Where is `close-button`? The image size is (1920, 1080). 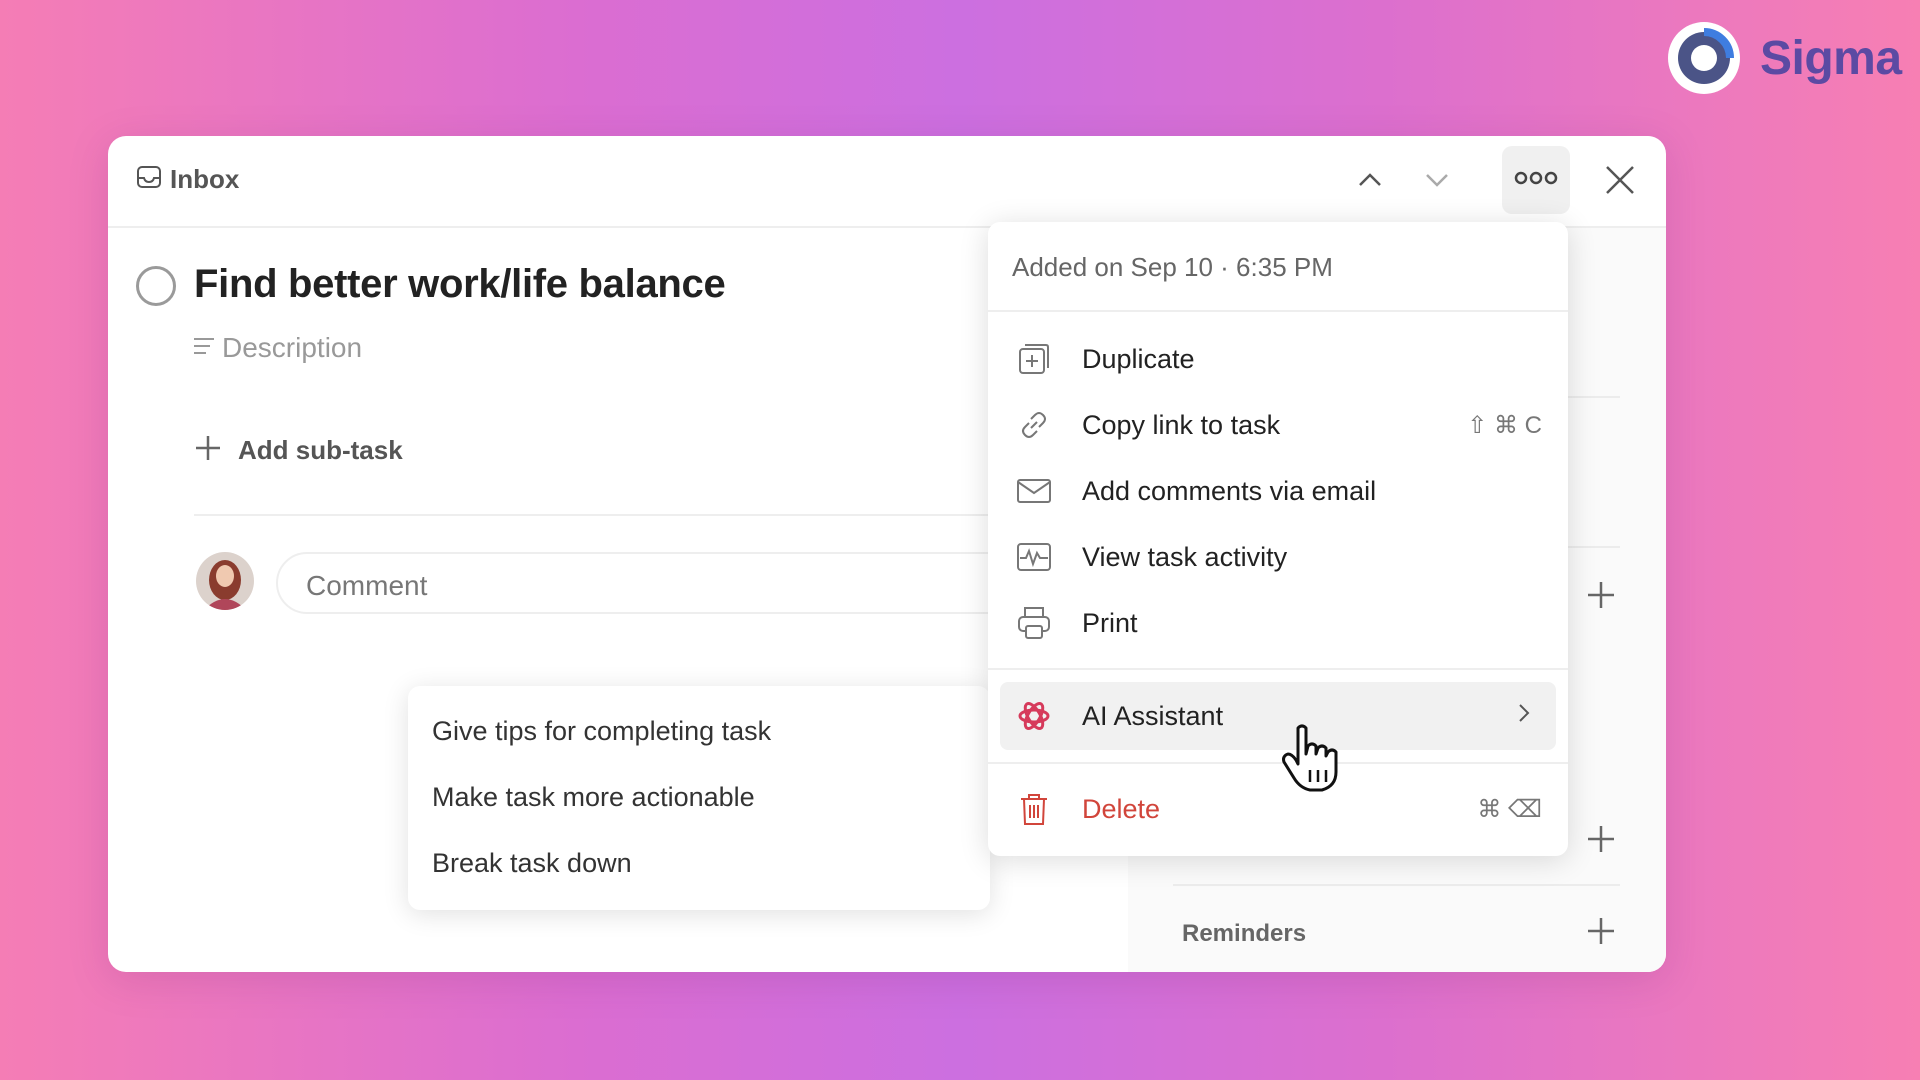
close-button is located at coordinates (1620, 182).